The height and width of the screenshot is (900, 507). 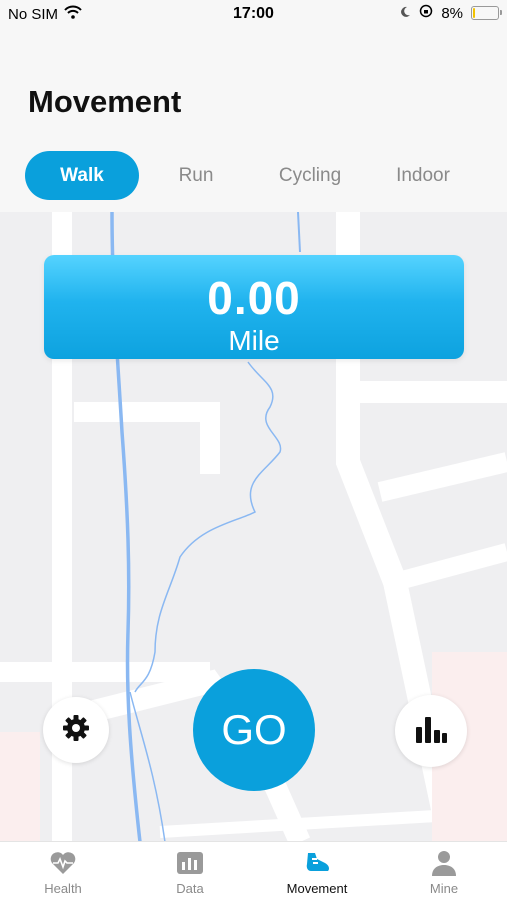 I want to click on activity-tabs: Walk Run Cycling Indoor, so click(x=255, y=175).